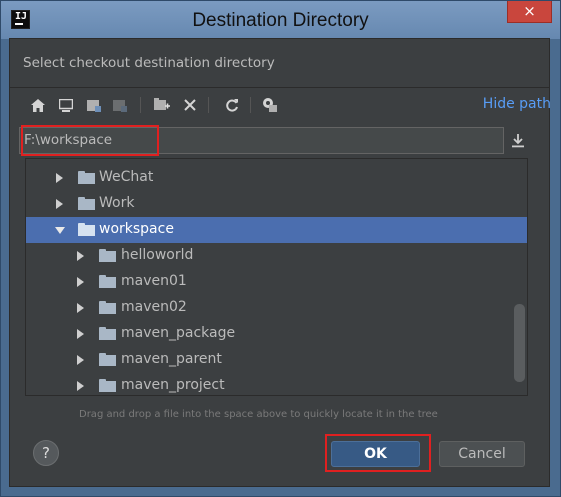 This screenshot has width=561, height=497. I want to click on tree-row-workspace: workspace, so click(276, 230).